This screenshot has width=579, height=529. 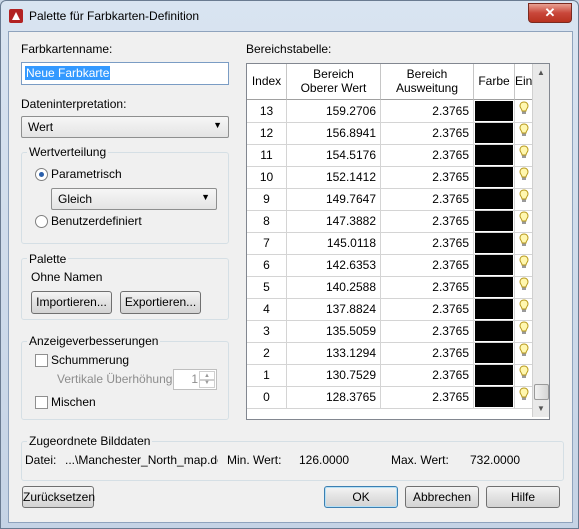 I want to click on table-row: 4 137.8824 2.3765, so click(x=389, y=309).